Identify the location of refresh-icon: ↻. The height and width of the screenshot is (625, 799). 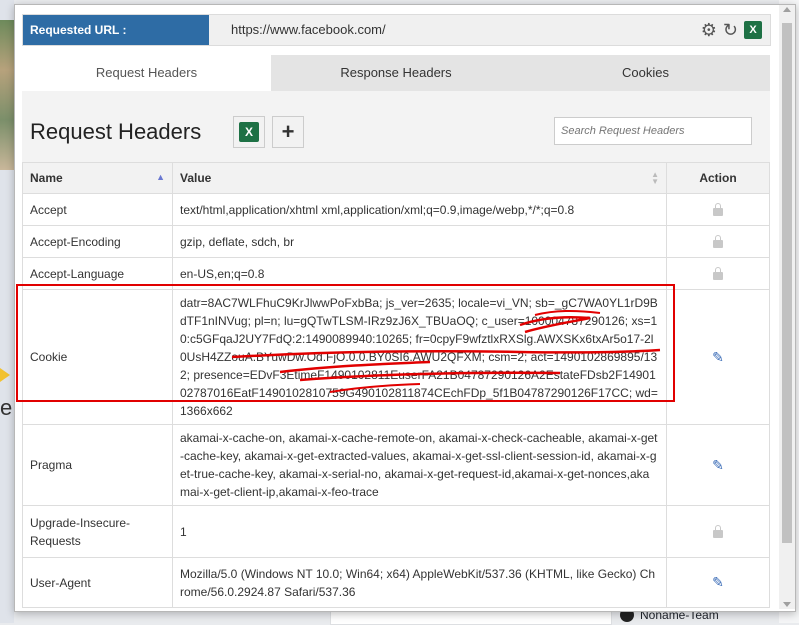
(730, 30).